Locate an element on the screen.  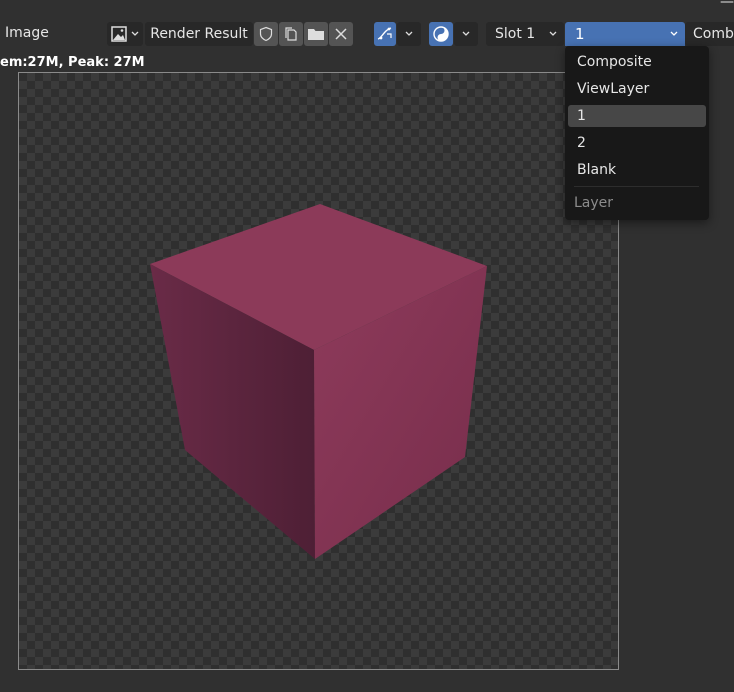
layer-option-blank: Blank is located at coordinates (637, 170).